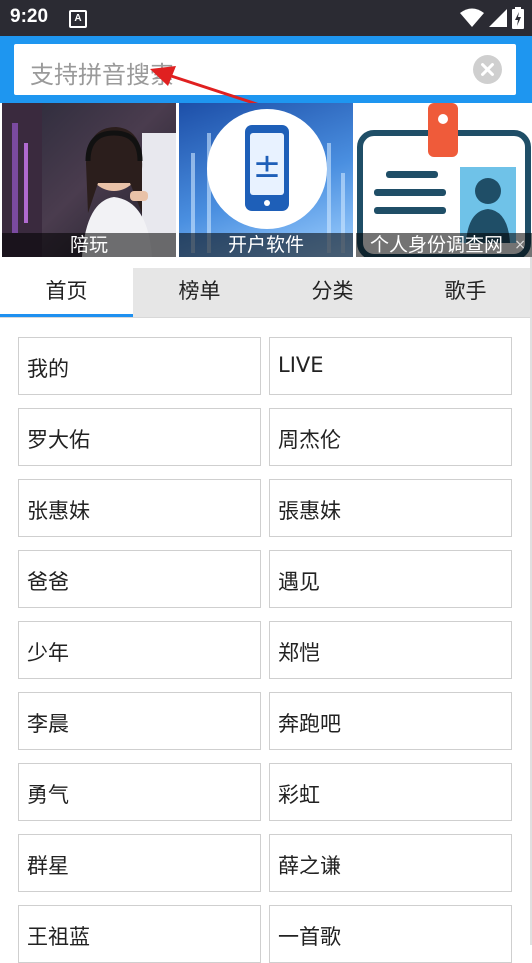 This screenshot has height=963, width=532. Describe the element at coordinates (332, 292) in the screenshot. I see `tab-categories: 分类` at that location.